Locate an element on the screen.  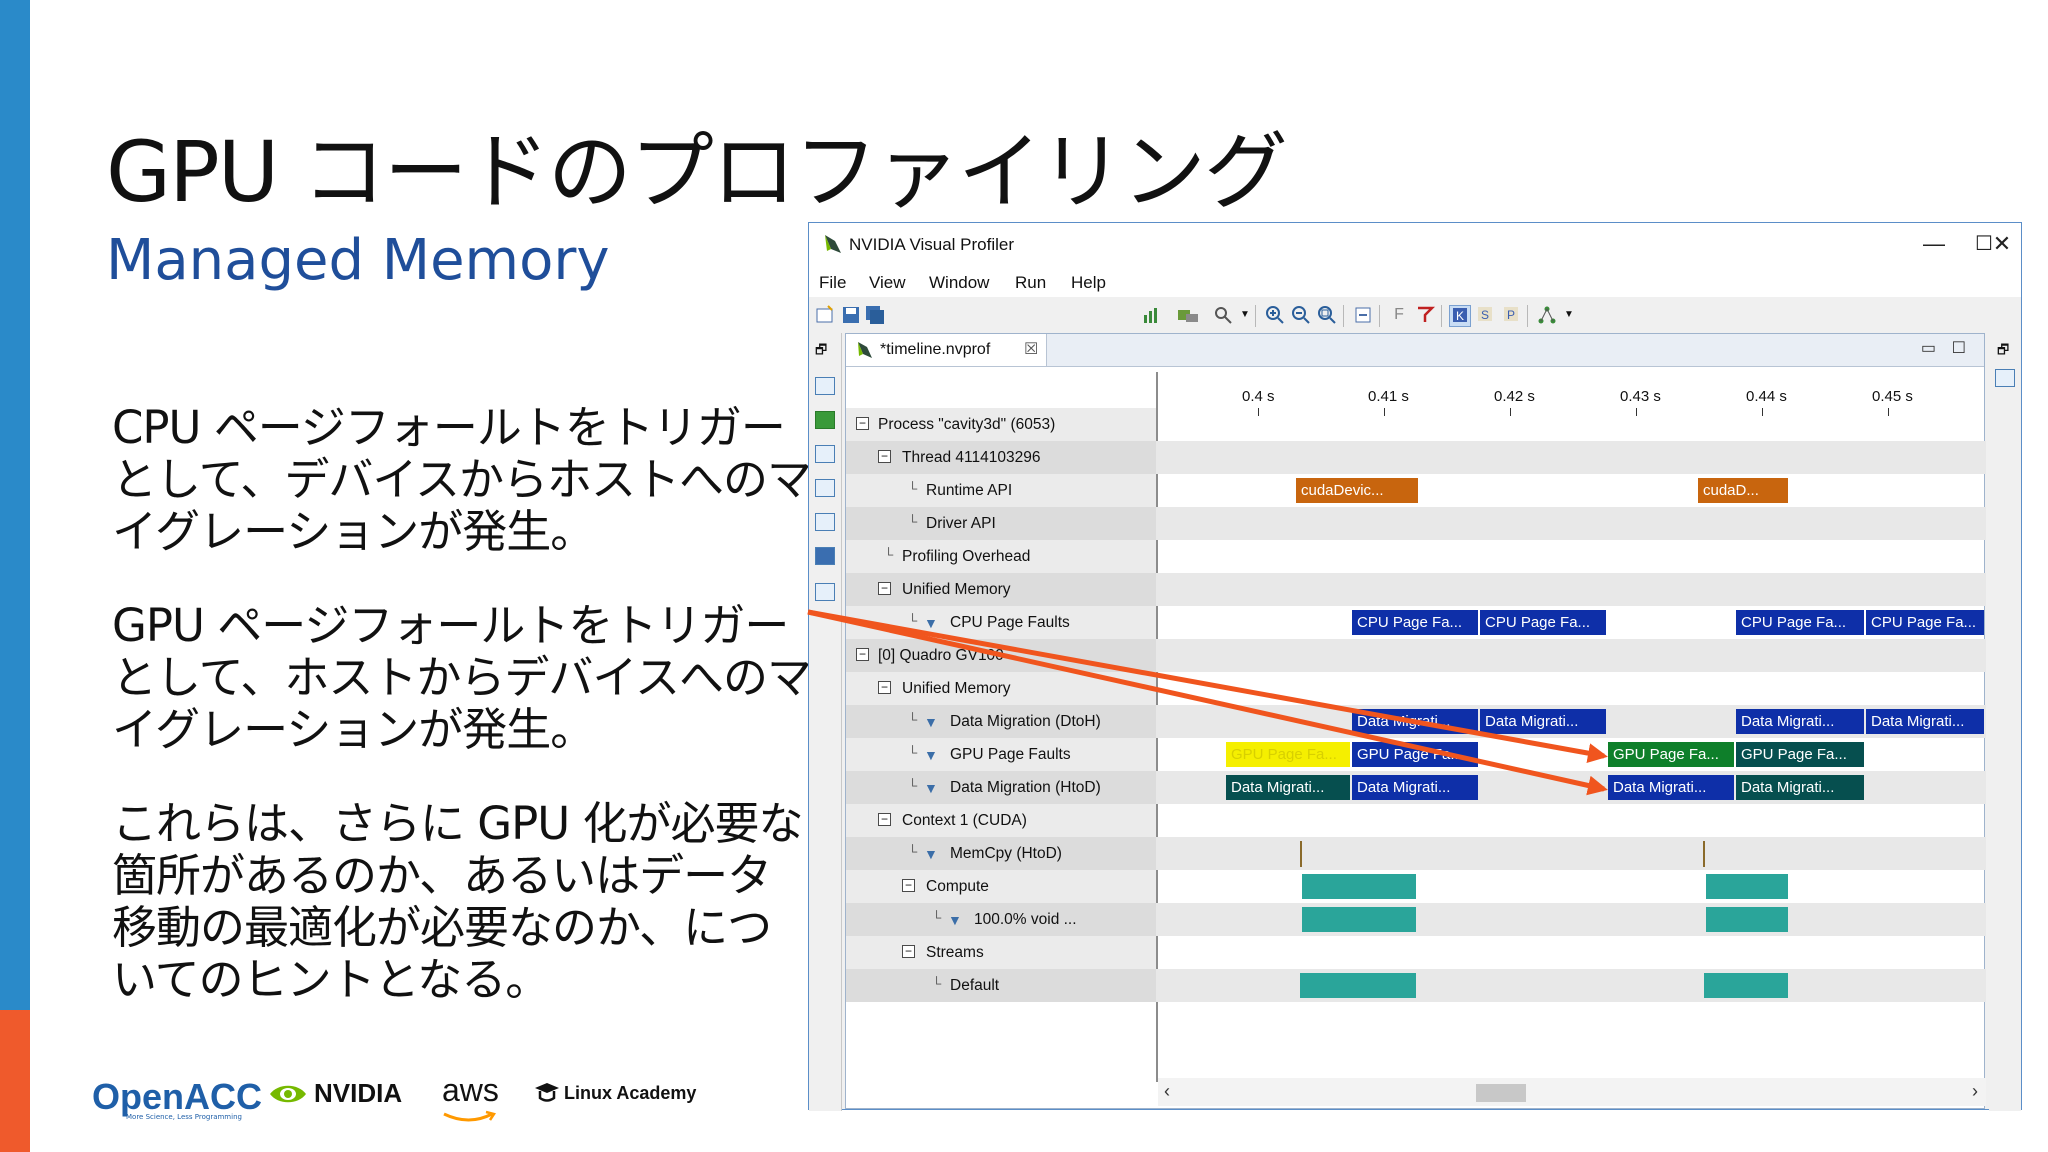
save-icon is located at coordinates (851, 315).